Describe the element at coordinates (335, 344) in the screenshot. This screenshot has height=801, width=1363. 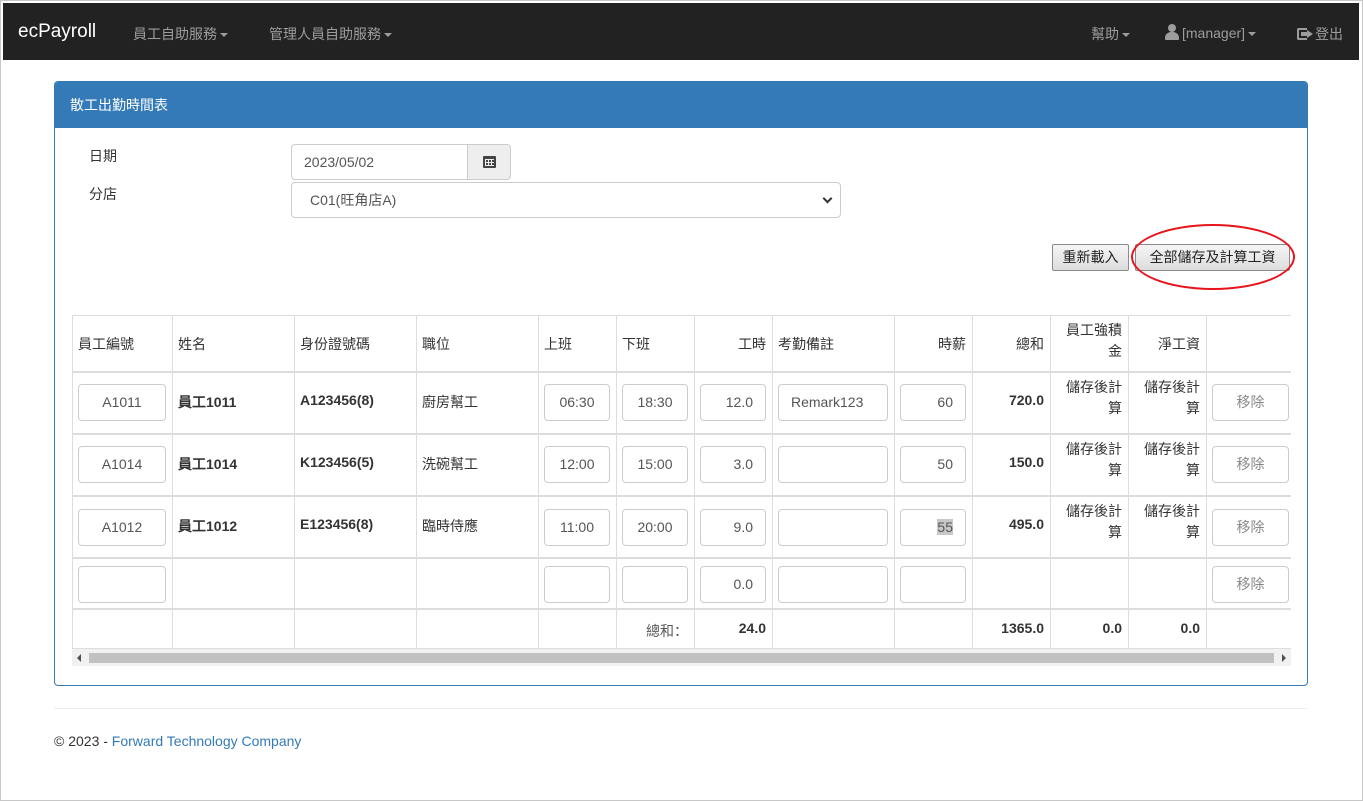
I see `header-id-no: 身份證號碼` at that location.